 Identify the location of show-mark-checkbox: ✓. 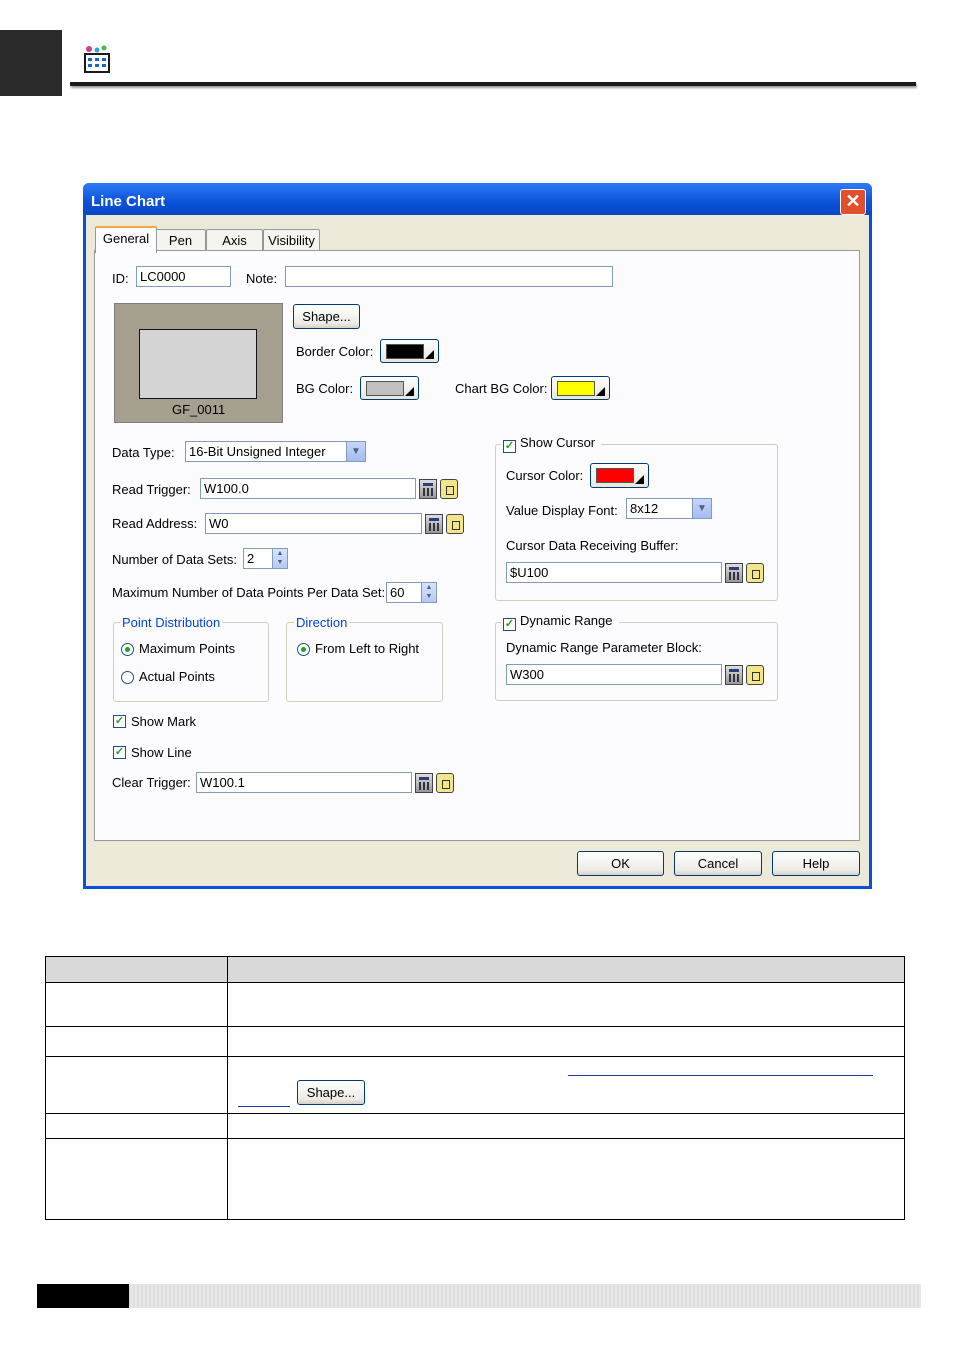
(119, 721).